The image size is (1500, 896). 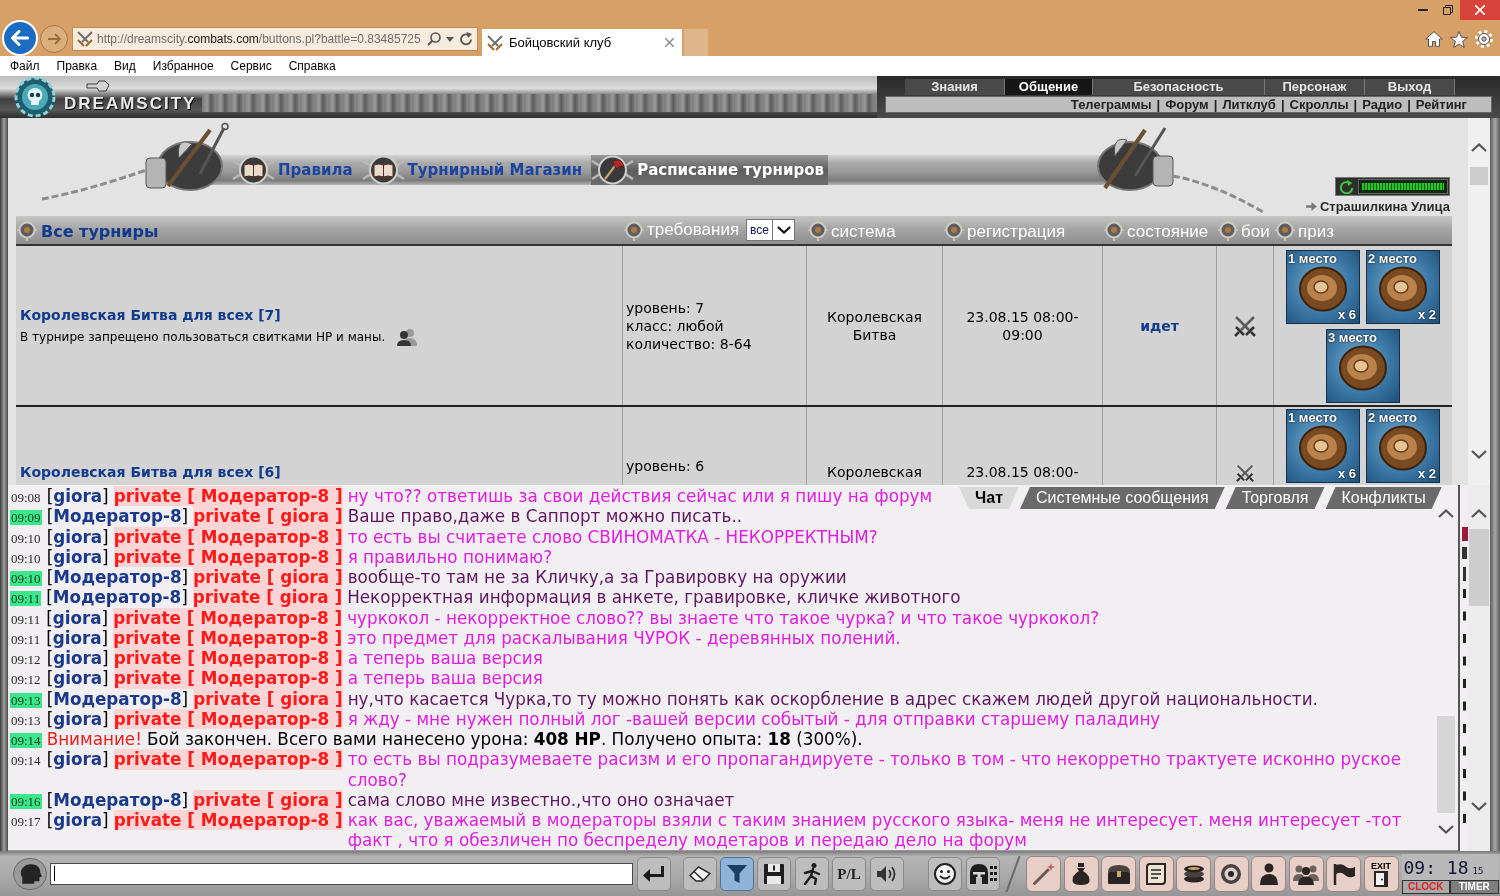 I want to click on column-header-link: Все турниры, so click(x=100, y=231).